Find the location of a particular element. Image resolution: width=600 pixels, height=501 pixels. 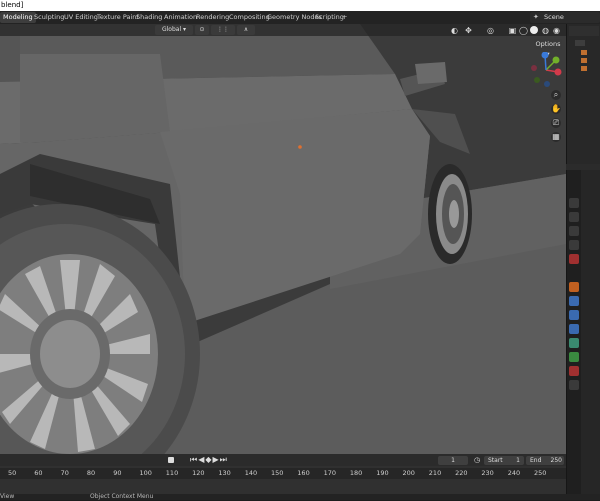

overlay-icon: ◎ is located at coordinates (490, 30).